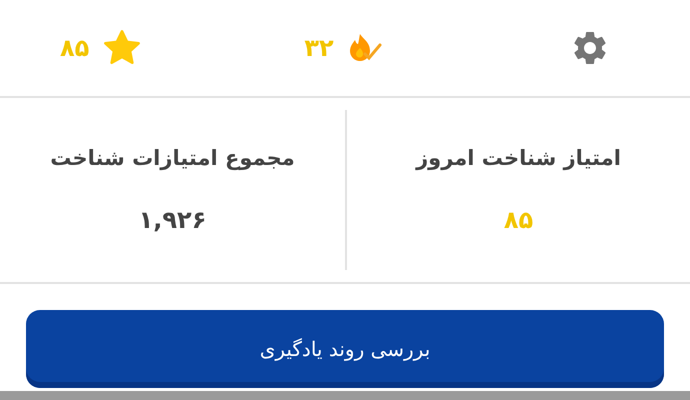 Image resolution: width=690 pixels, height=400 pixels. Describe the element at coordinates (75, 48) in the screenshot. I see `stars-count: ۸۵` at that location.